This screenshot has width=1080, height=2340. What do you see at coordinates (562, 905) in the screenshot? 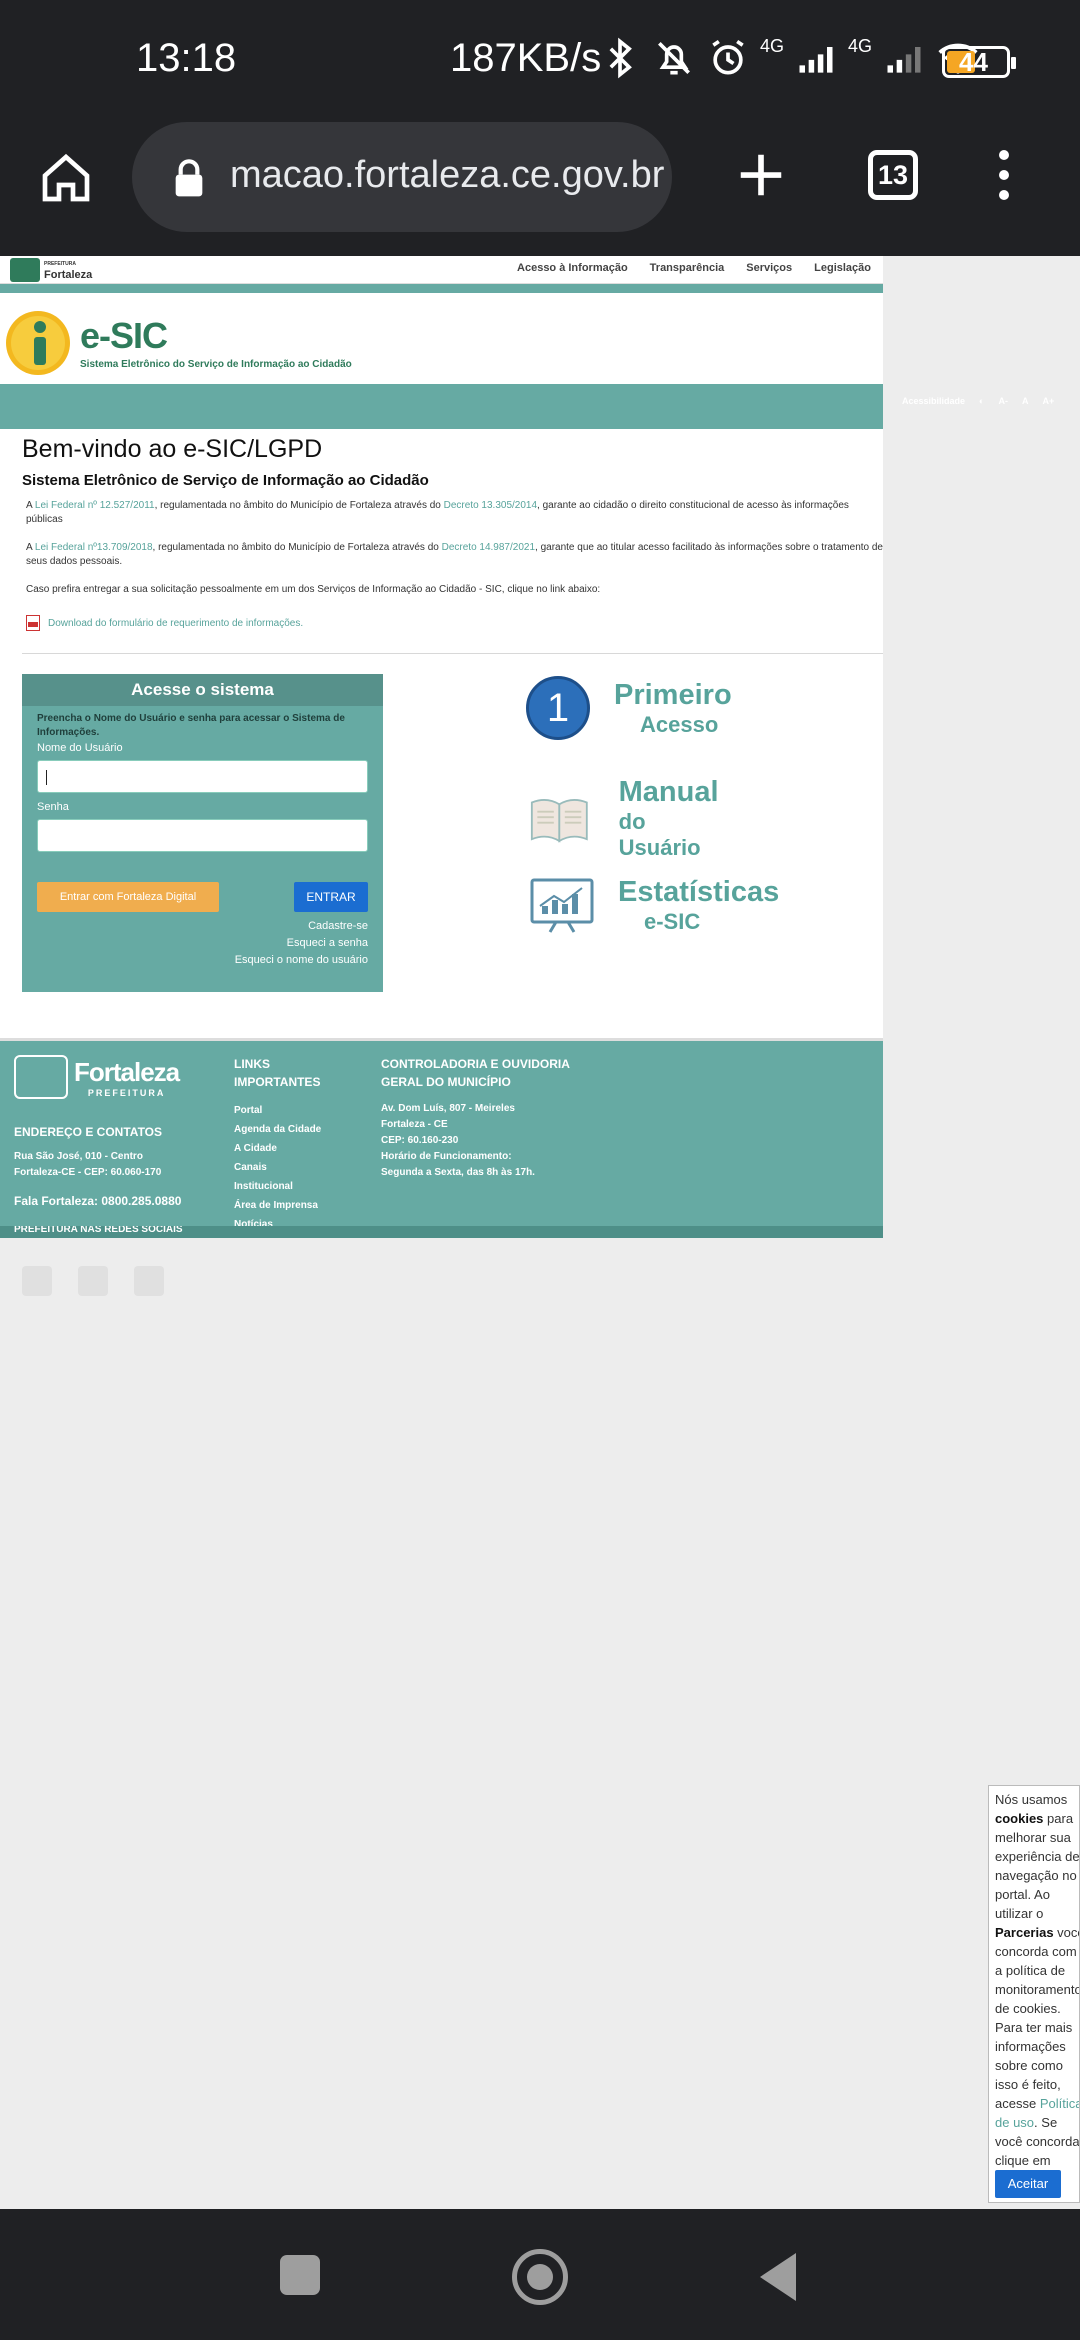
I see `statistics-chart-icon` at bounding box center [562, 905].